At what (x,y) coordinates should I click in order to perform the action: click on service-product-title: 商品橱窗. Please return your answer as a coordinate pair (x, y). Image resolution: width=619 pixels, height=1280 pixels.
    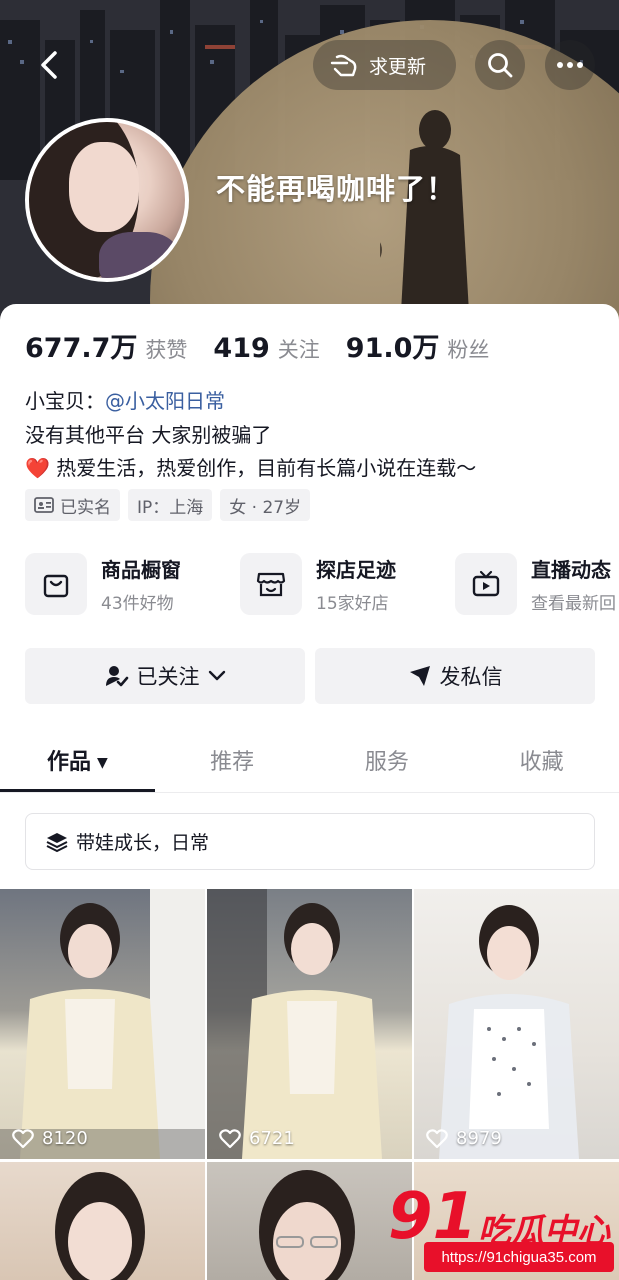
    Looking at the image, I should click on (141, 570).